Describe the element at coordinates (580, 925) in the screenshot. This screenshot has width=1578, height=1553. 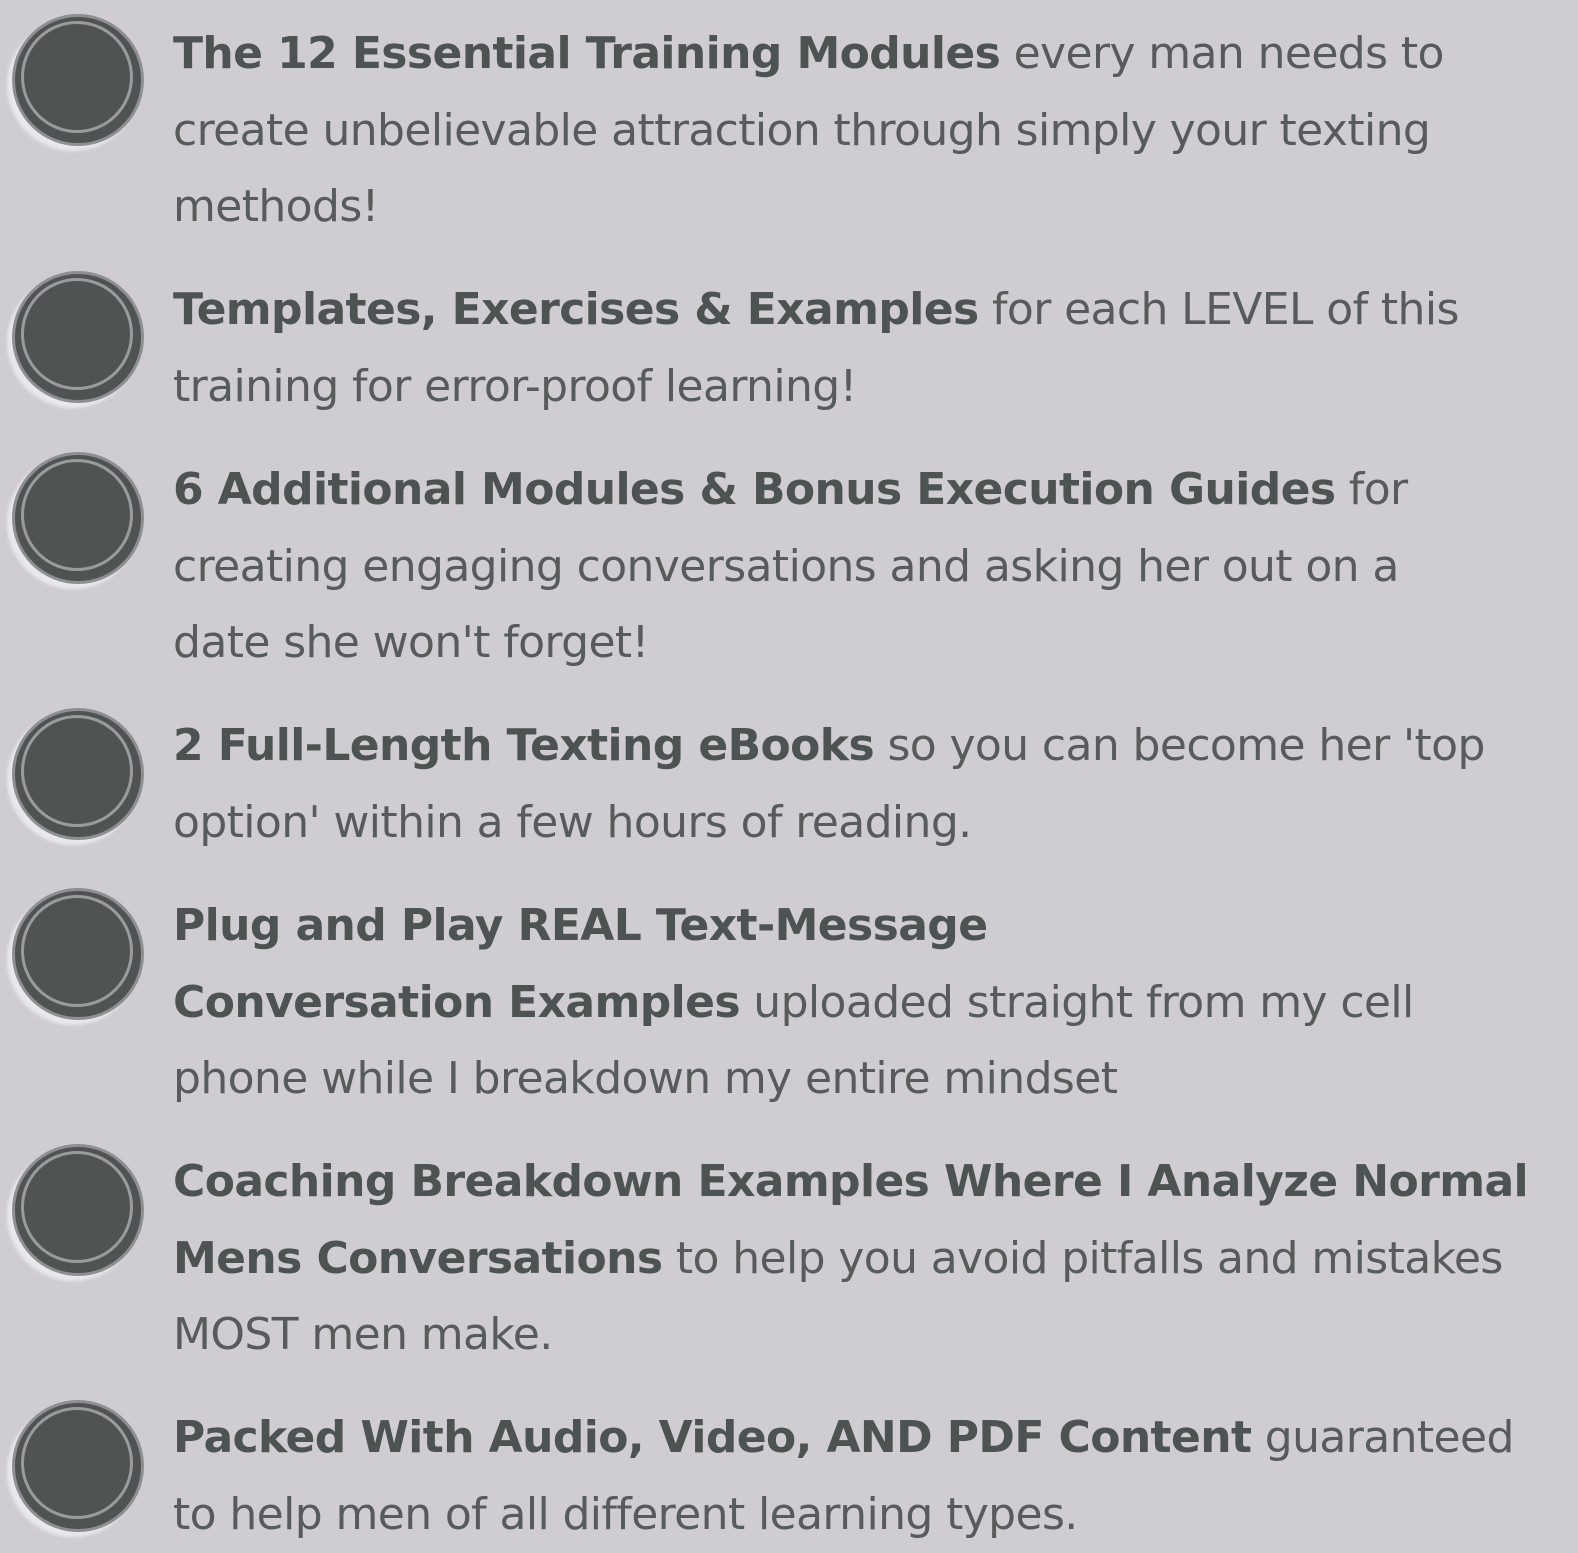
I see `feature-highlight: Plug and Play REAL Text-Message` at that location.